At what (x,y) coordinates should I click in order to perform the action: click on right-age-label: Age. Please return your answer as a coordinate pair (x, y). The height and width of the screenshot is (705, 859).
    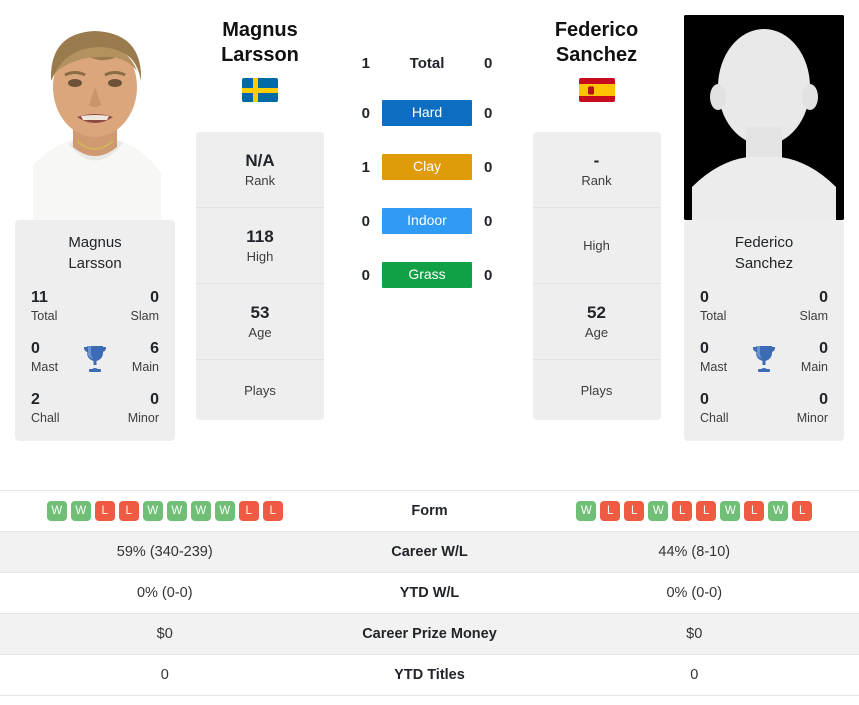
    Looking at the image, I should click on (596, 332).